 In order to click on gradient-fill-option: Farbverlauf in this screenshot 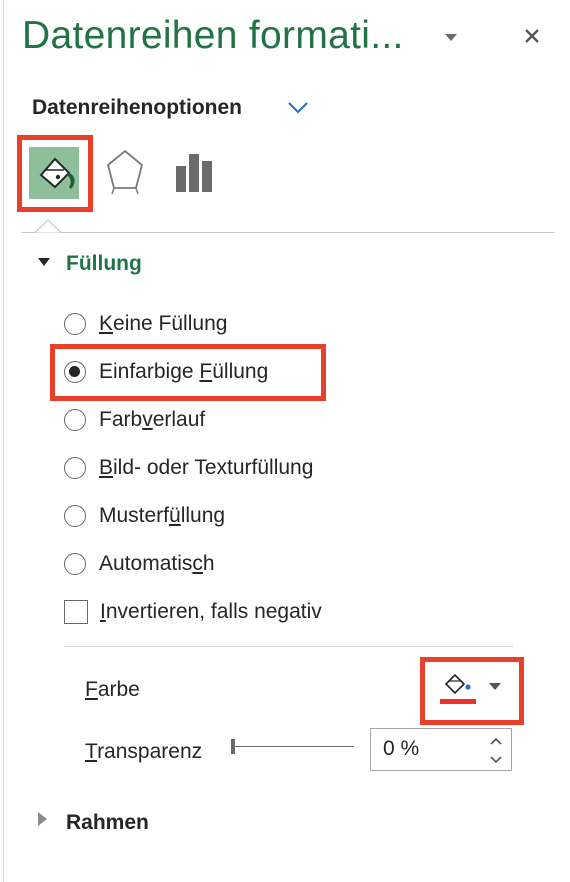, I will do `click(134, 420)`.